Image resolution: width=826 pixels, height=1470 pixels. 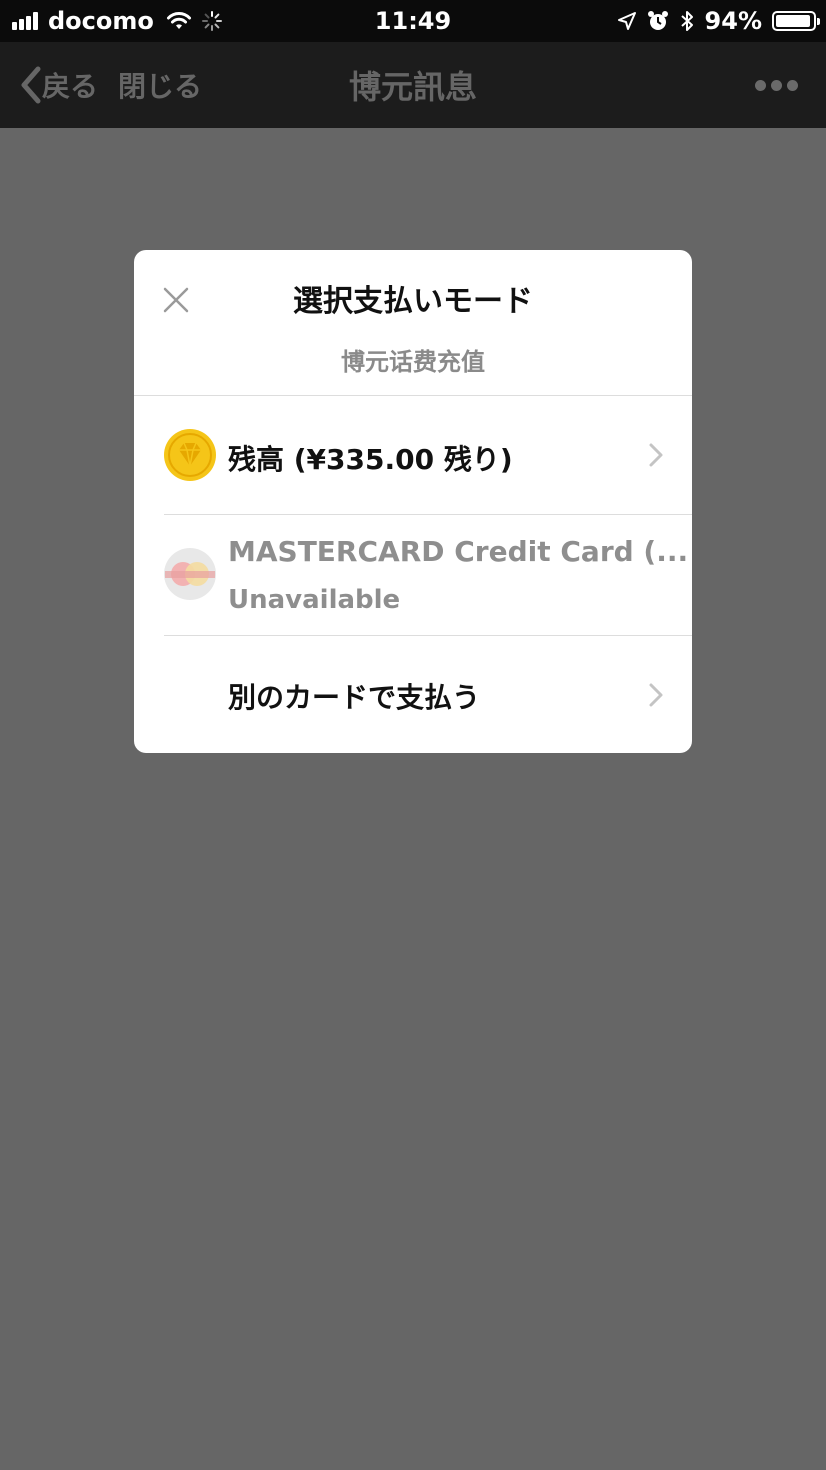 I want to click on other-card-label: 別のカードで支払う, so click(x=354, y=697).